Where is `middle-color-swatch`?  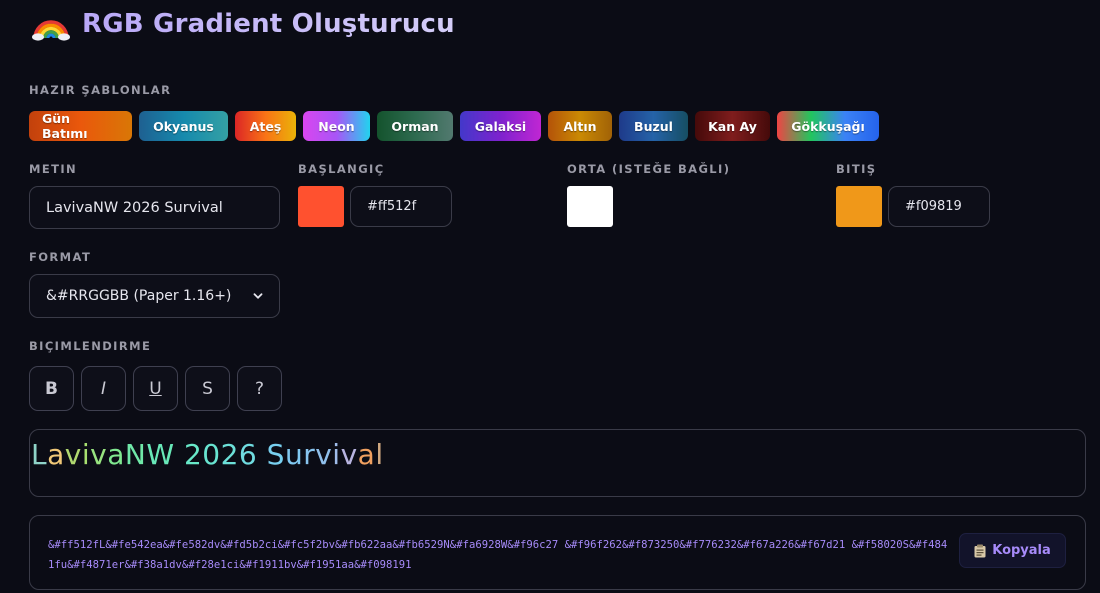
middle-color-swatch is located at coordinates (590, 206).